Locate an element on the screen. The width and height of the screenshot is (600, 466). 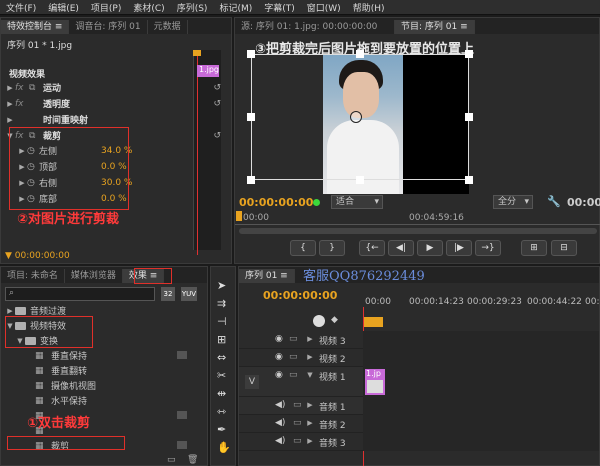
pen-tool-icon: ✒ is located at coordinates (221, 429).